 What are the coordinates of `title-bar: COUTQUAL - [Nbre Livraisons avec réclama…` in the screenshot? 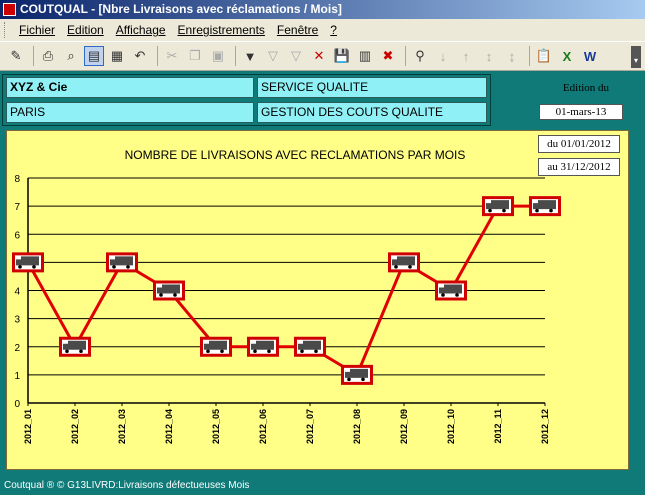 It's located at (322, 9).